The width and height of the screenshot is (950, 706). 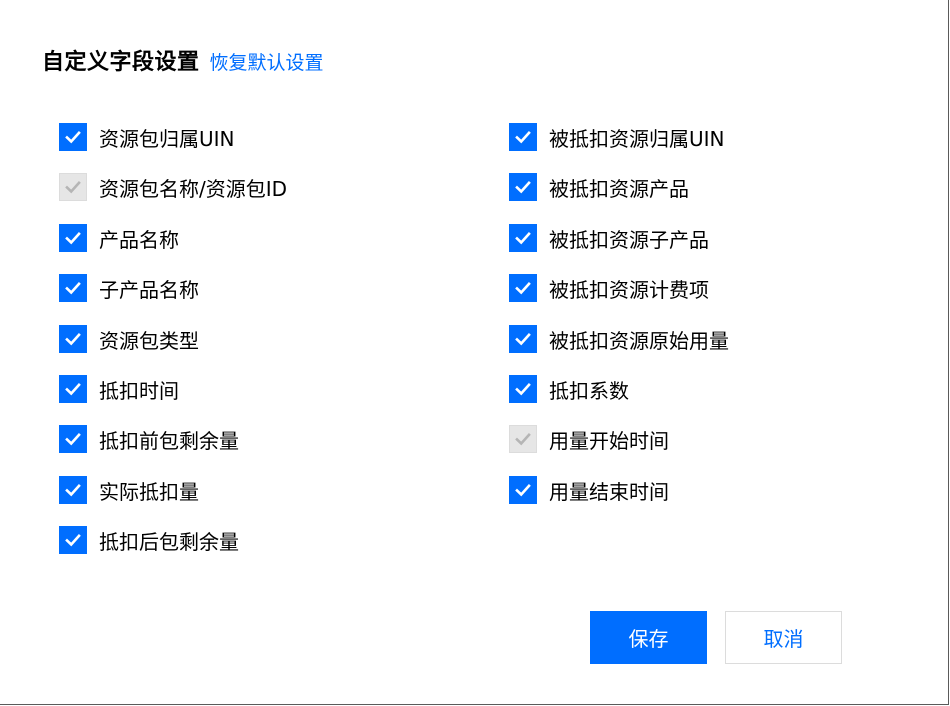 I want to click on field-option: 被抵扣资源产品, so click(x=599, y=187).